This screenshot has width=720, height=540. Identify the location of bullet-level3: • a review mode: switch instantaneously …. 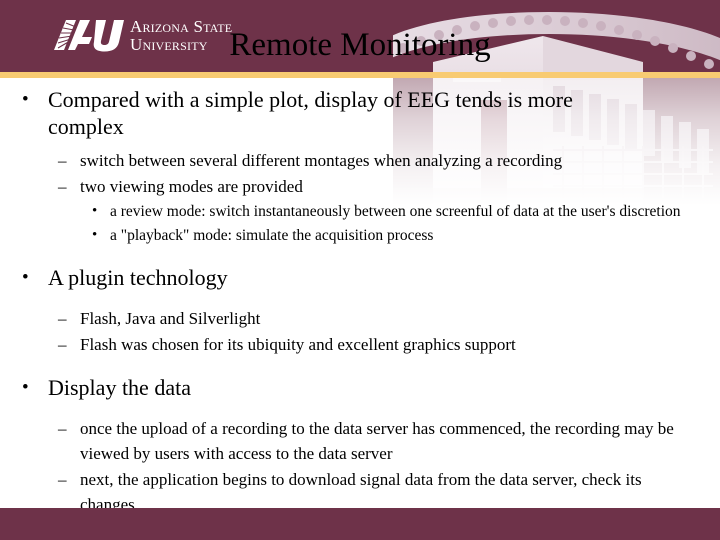
(360, 211).